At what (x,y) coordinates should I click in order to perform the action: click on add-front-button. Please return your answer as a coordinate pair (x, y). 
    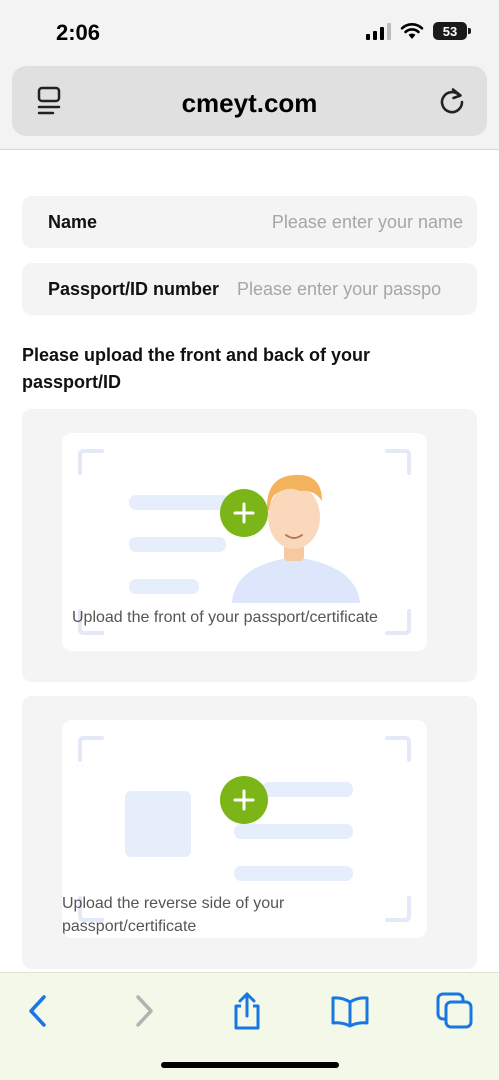
    Looking at the image, I should click on (244, 513).